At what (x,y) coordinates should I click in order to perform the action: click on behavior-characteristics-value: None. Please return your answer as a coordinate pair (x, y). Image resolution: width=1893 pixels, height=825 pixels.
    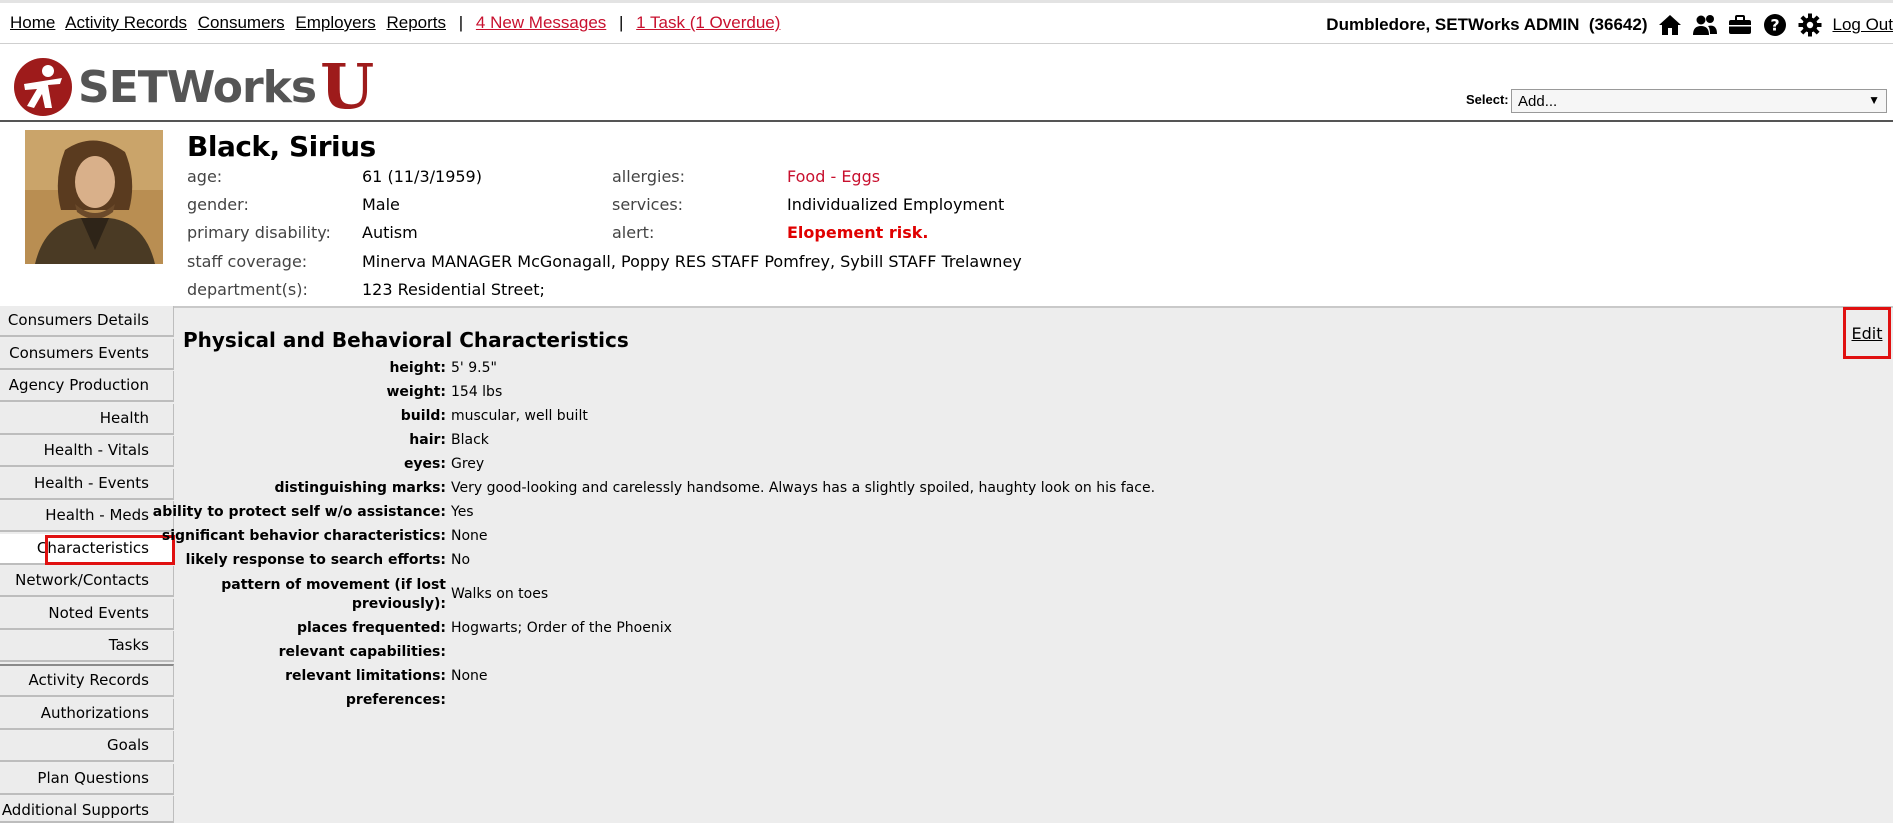
    Looking at the image, I should click on (469, 536).